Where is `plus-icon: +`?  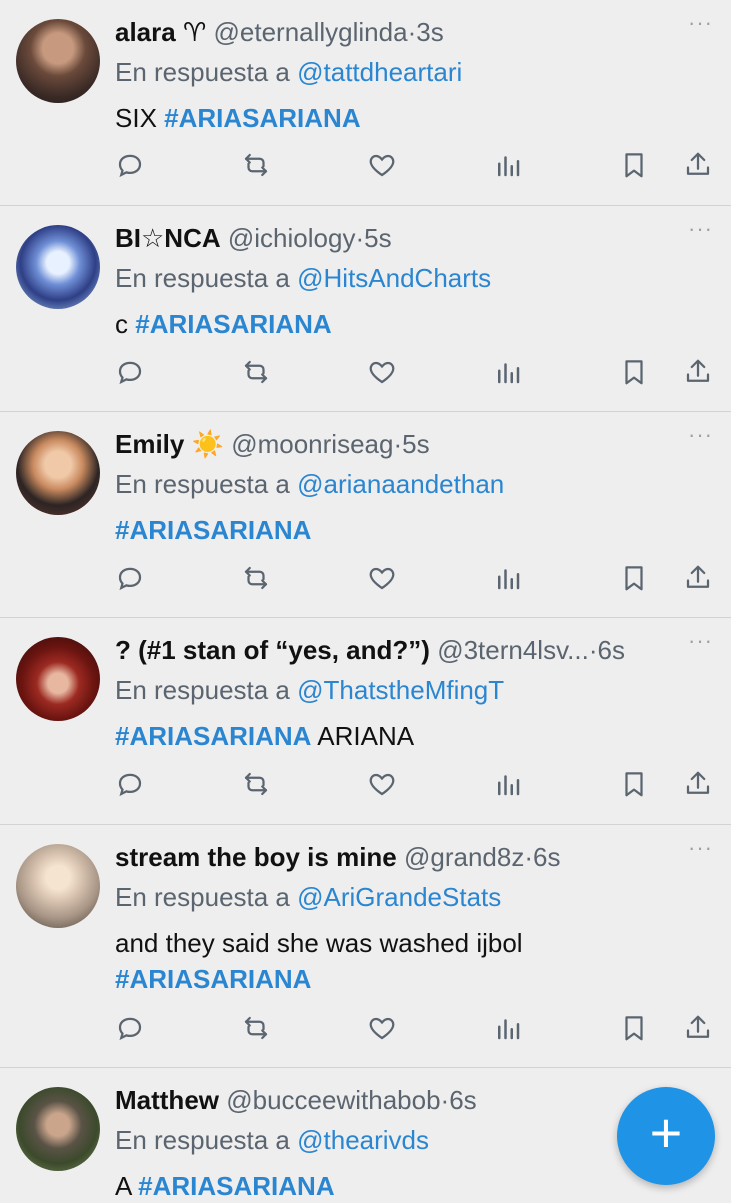
plus-icon: + is located at coordinates (666, 1132).